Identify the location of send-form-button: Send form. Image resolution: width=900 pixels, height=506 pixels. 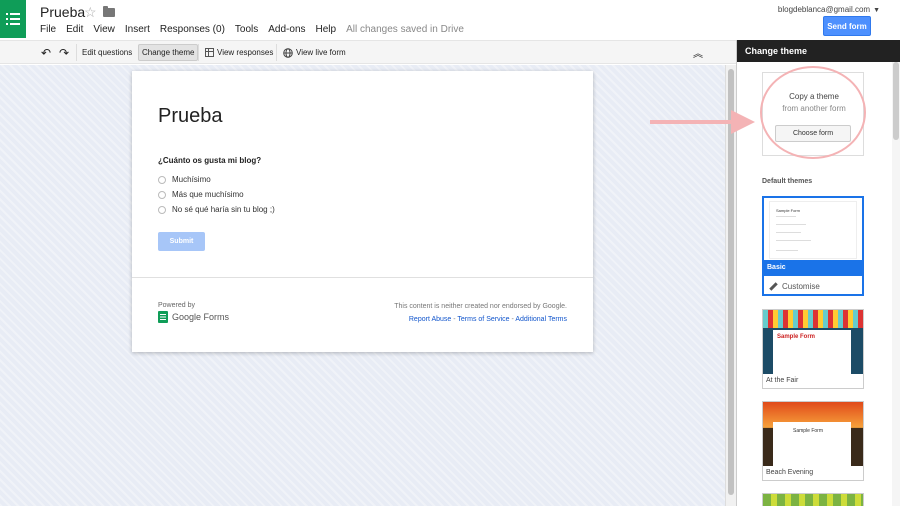
(847, 26).